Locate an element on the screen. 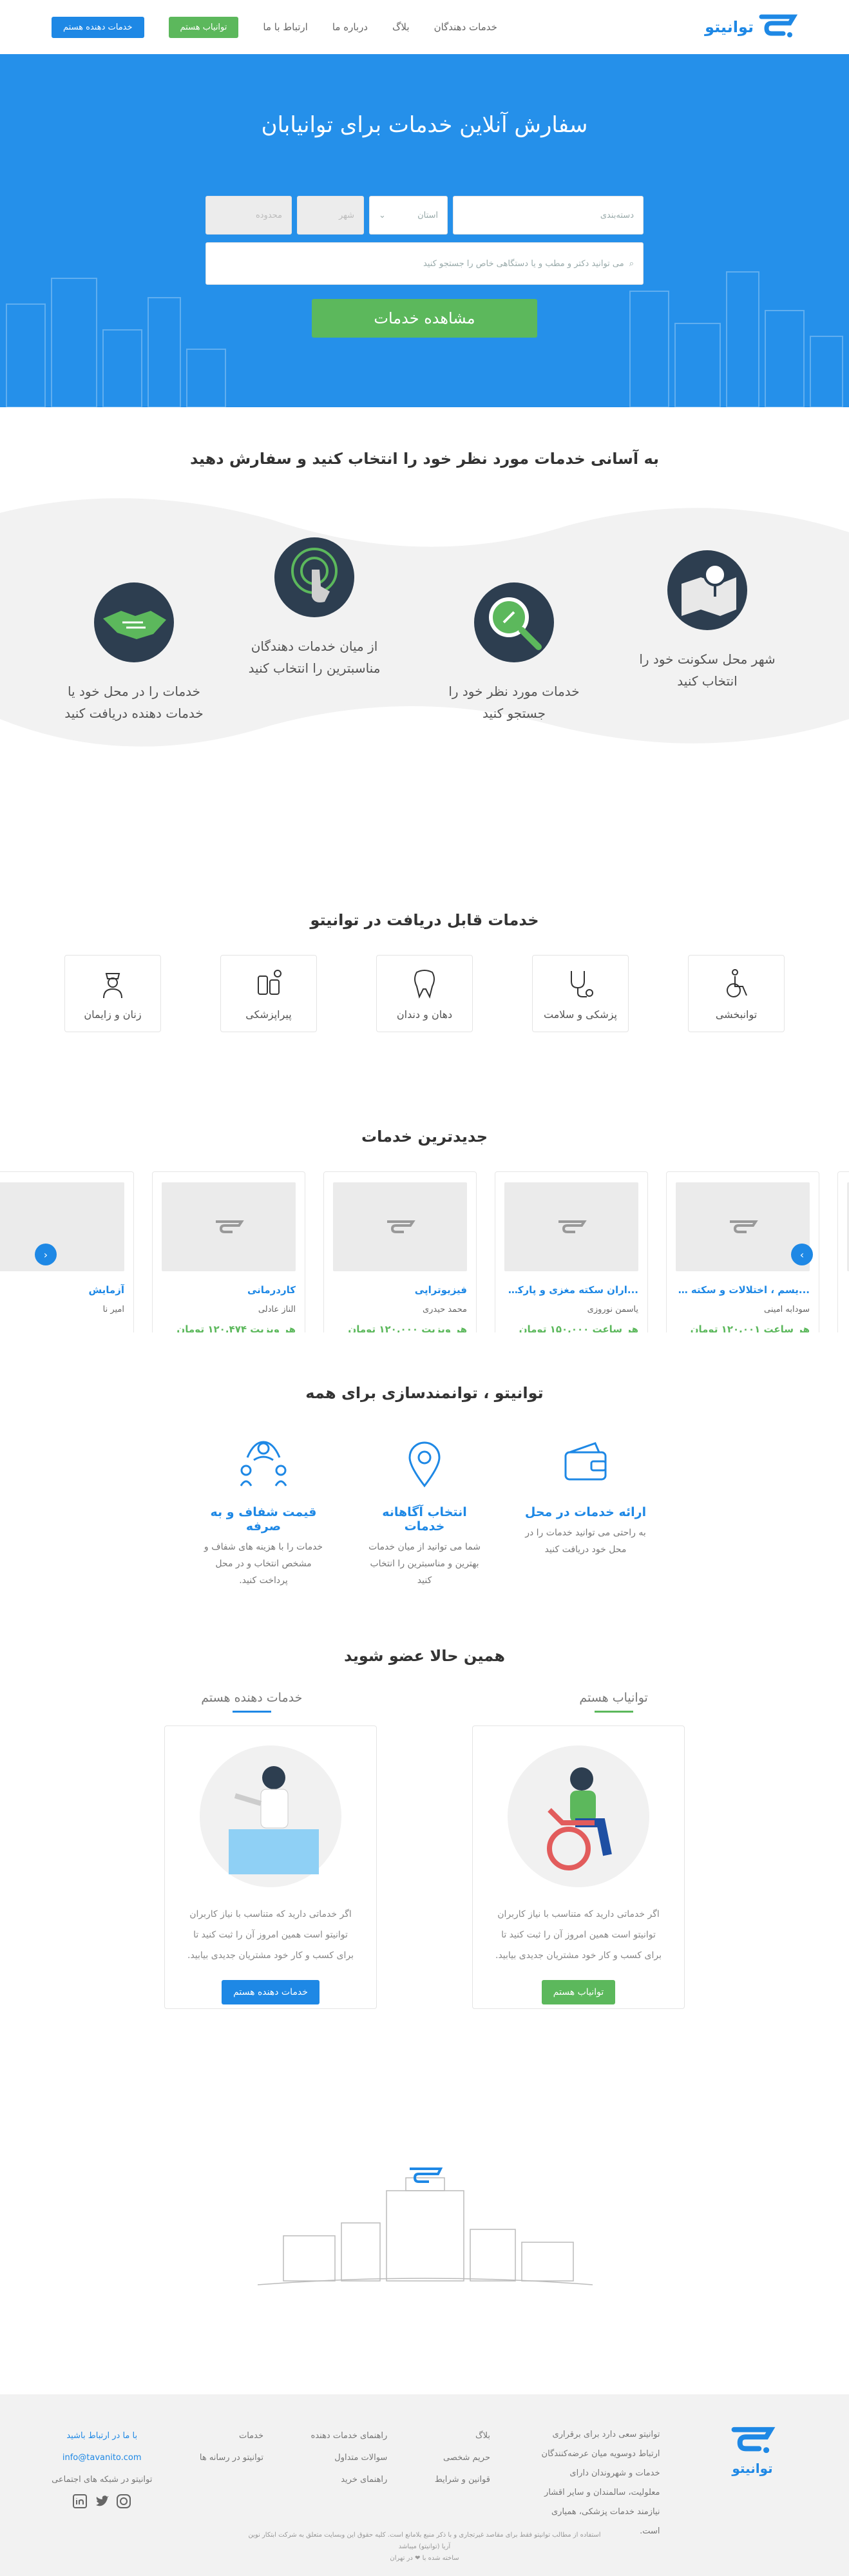 This screenshot has height=2576, width=849. wallet-icon is located at coordinates (585, 1462).